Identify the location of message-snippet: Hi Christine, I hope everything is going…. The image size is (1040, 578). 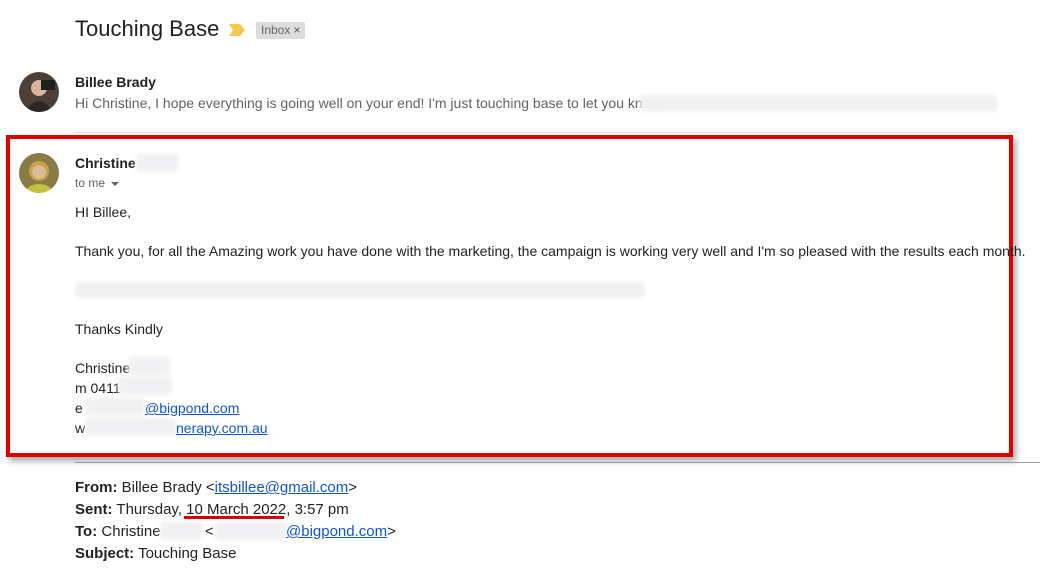
(368, 103).